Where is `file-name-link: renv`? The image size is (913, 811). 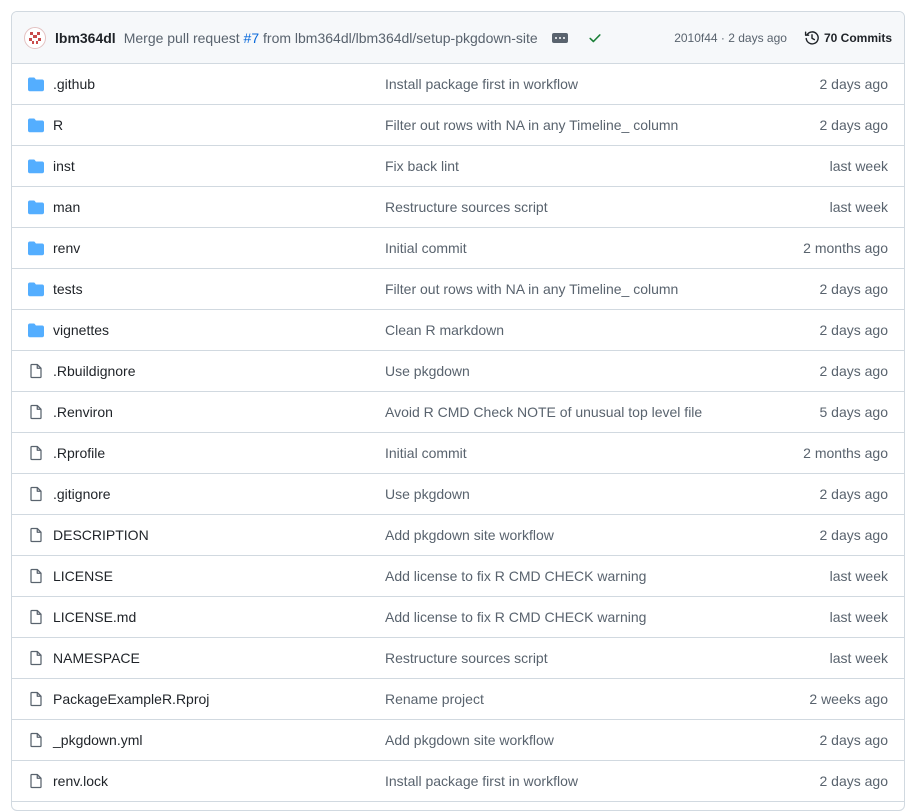 file-name-link: renv is located at coordinates (66, 248).